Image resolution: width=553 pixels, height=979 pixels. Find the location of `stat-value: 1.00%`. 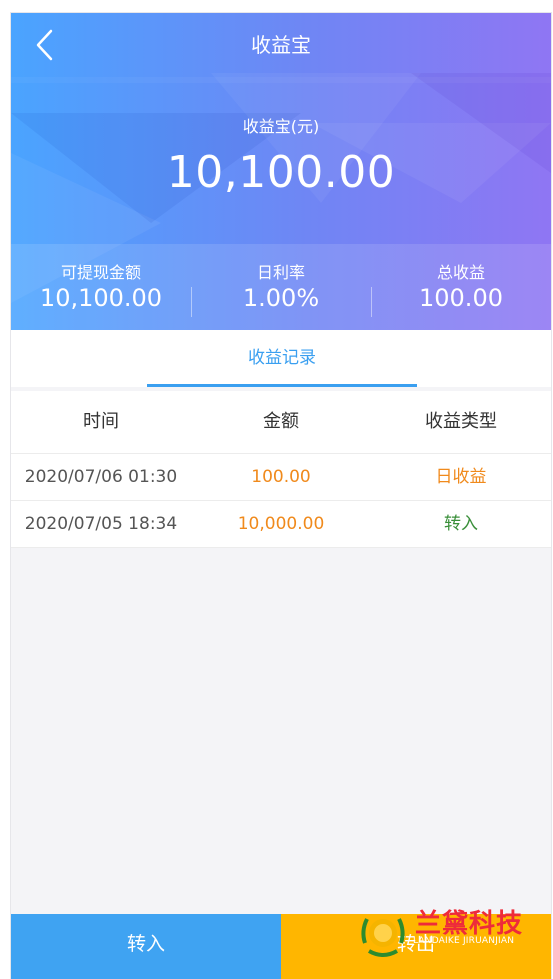

stat-value: 1.00% is located at coordinates (281, 298).